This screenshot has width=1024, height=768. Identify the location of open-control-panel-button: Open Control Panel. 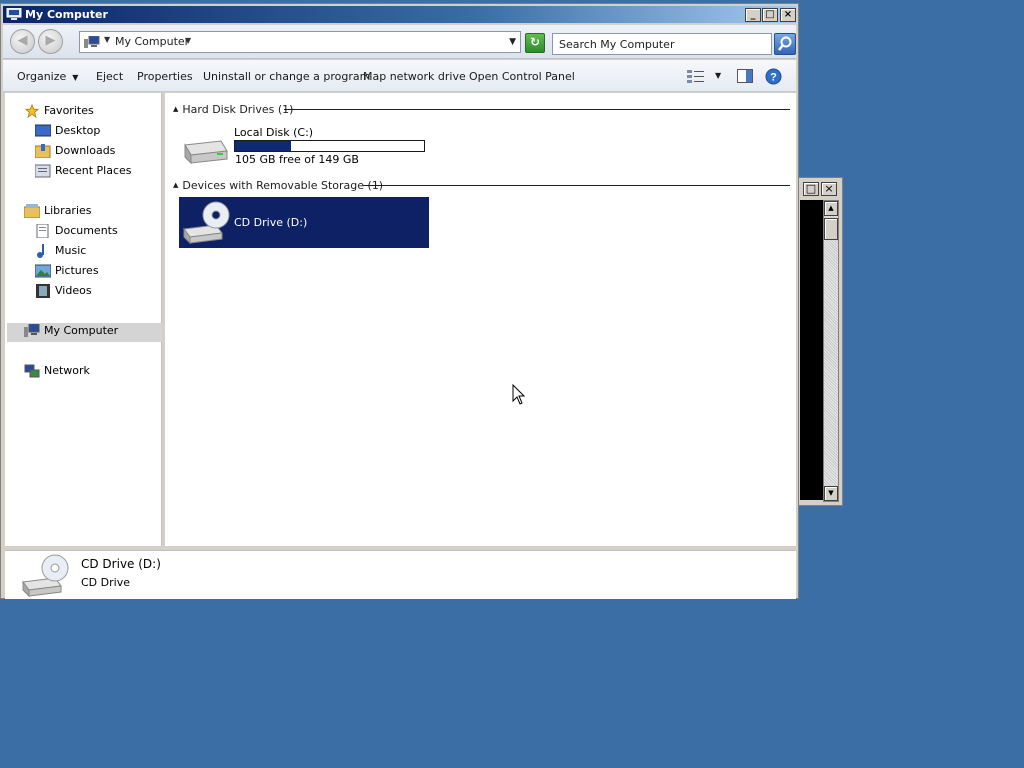
(522, 76).